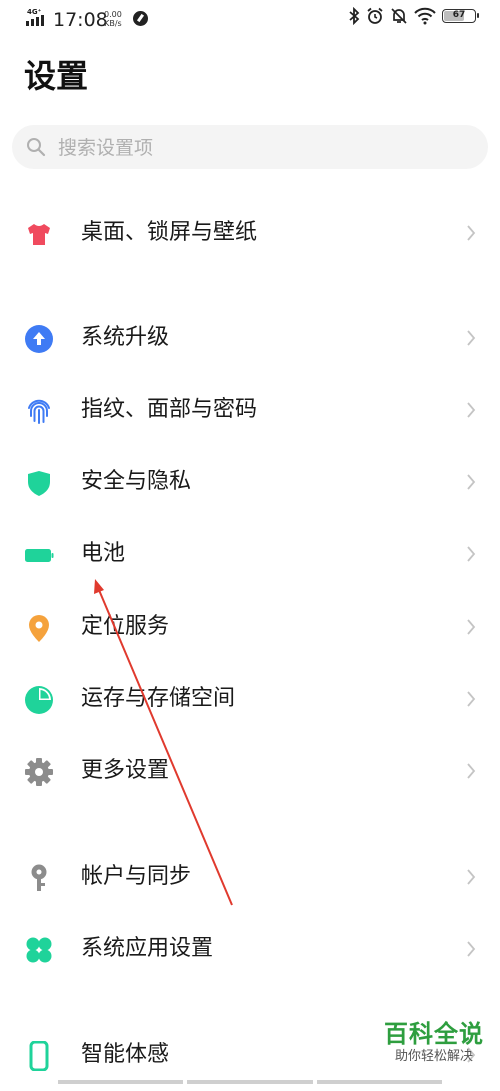  What do you see at coordinates (37, 18) in the screenshot?
I see `cellular-signal-icon: 4G⁺` at bounding box center [37, 18].